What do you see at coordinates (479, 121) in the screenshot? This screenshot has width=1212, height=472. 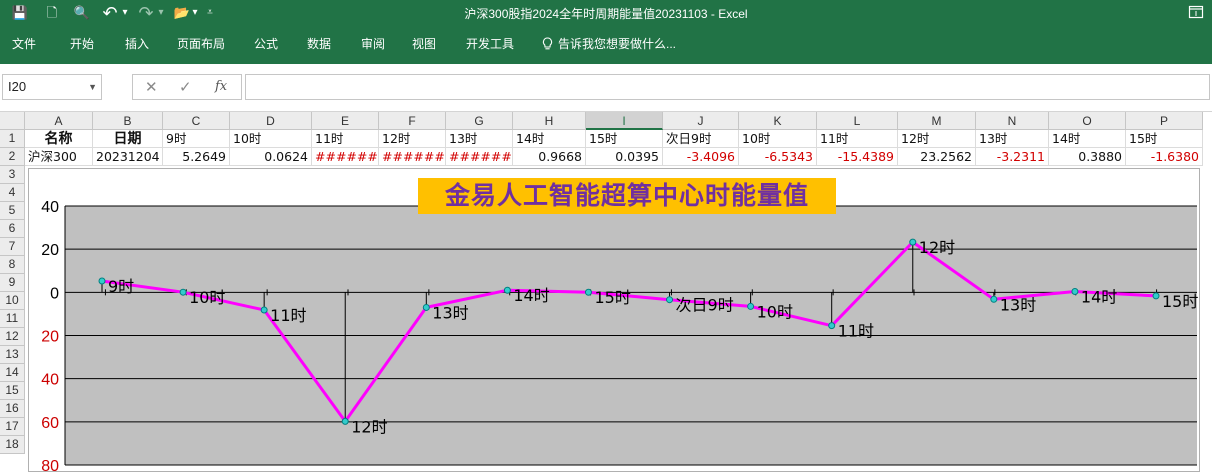 I see `column-header-g: G` at bounding box center [479, 121].